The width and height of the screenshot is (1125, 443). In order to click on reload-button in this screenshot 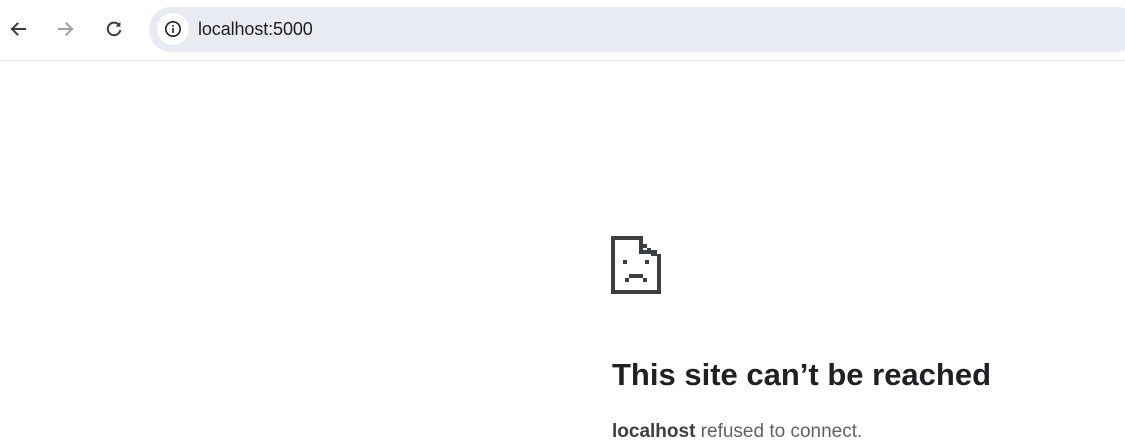, I will do `click(114, 29)`.